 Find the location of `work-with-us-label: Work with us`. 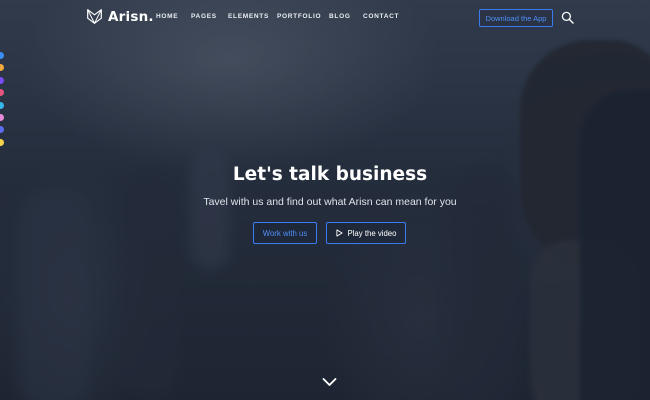

work-with-us-label: Work with us is located at coordinates (285, 233).